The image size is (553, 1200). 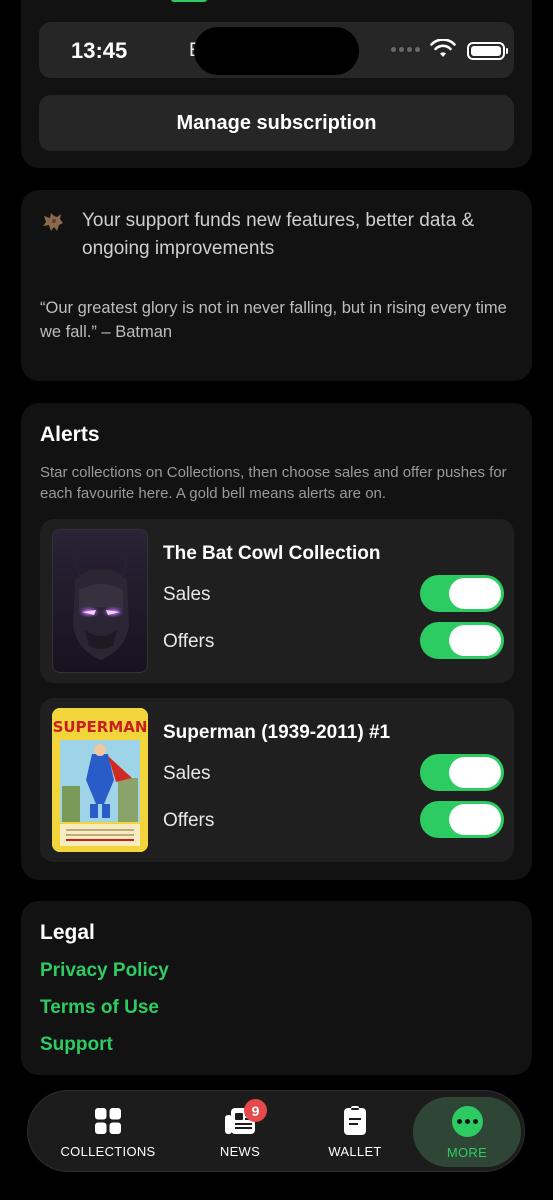 I want to click on status-time: 13:45, so click(x=99, y=50).